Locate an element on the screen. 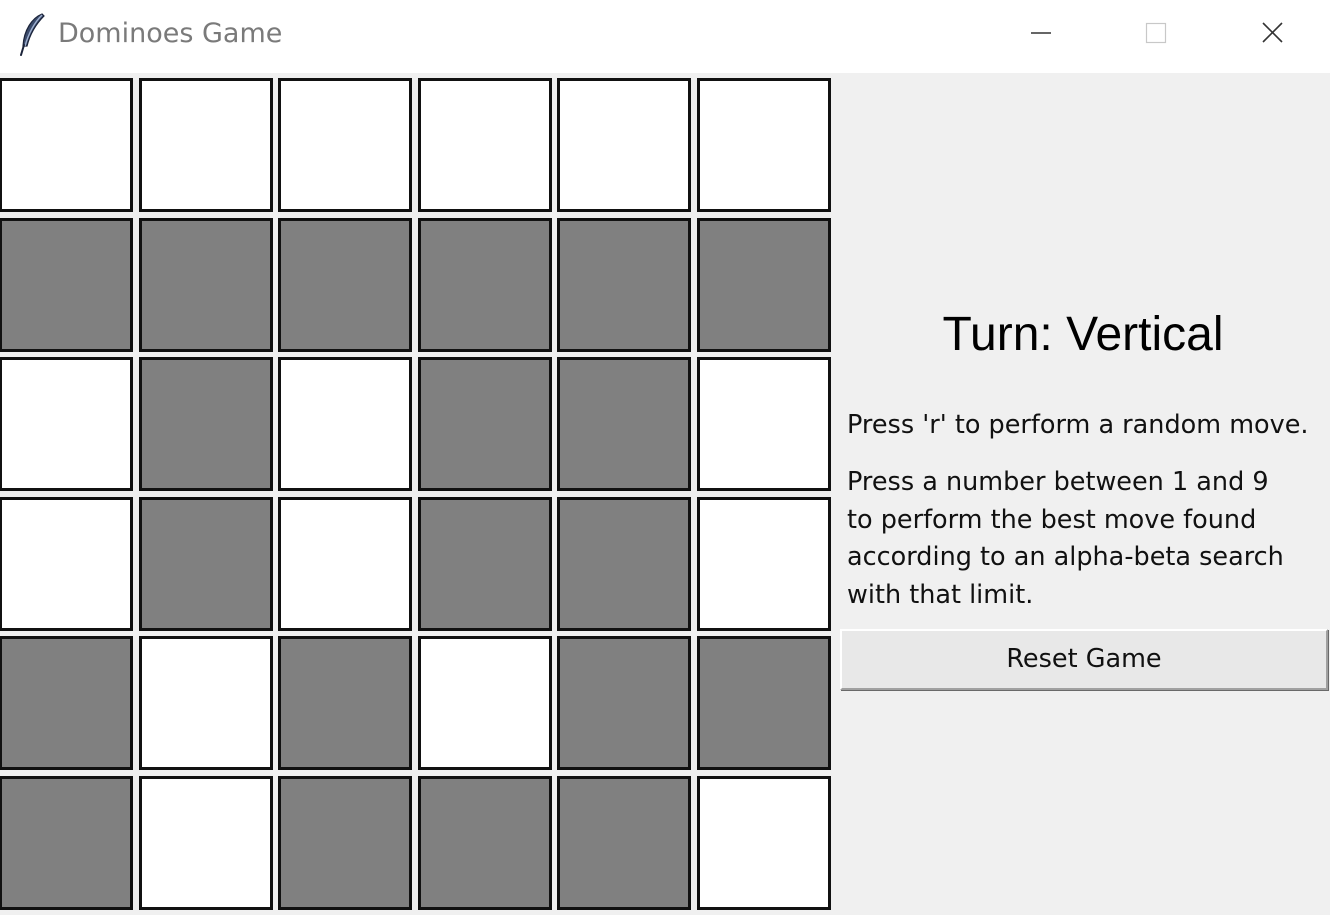 The image size is (1330, 915). board-cell-r4-c2 is located at coordinates (205, 563).